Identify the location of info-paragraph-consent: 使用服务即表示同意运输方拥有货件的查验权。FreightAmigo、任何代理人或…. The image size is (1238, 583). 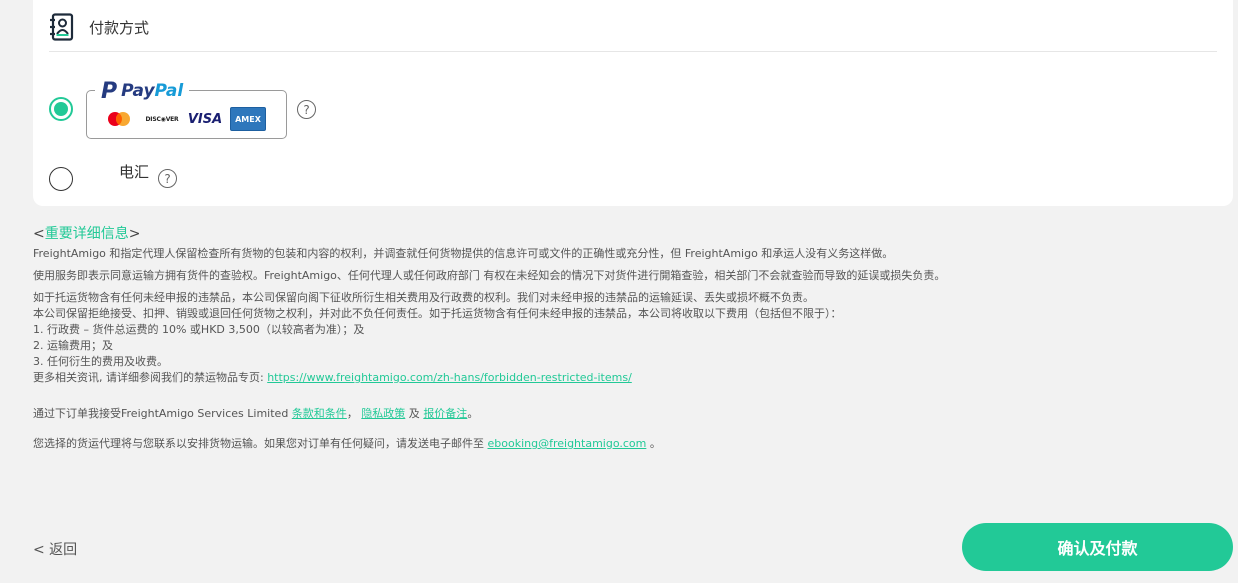
(489, 275).